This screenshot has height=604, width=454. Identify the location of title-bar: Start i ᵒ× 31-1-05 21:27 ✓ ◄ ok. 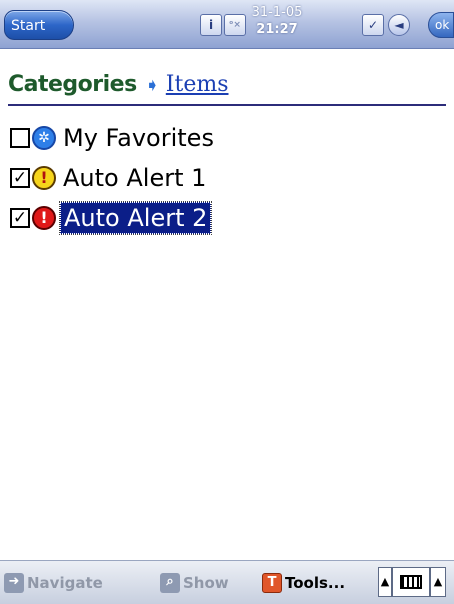
(227, 24).